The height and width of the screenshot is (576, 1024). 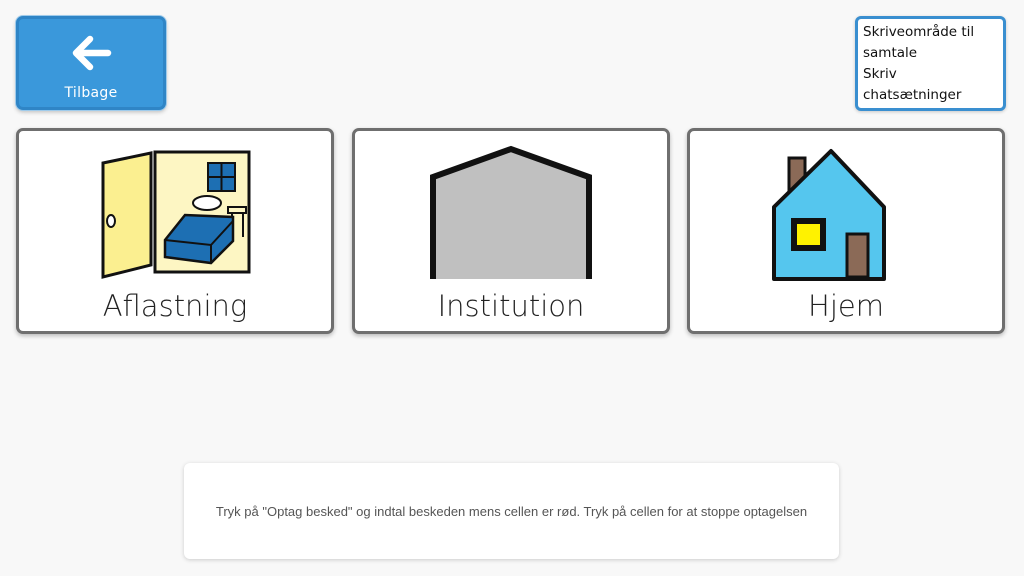 I want to click on write-area-line: Skriv, so click(x=880, y=74).